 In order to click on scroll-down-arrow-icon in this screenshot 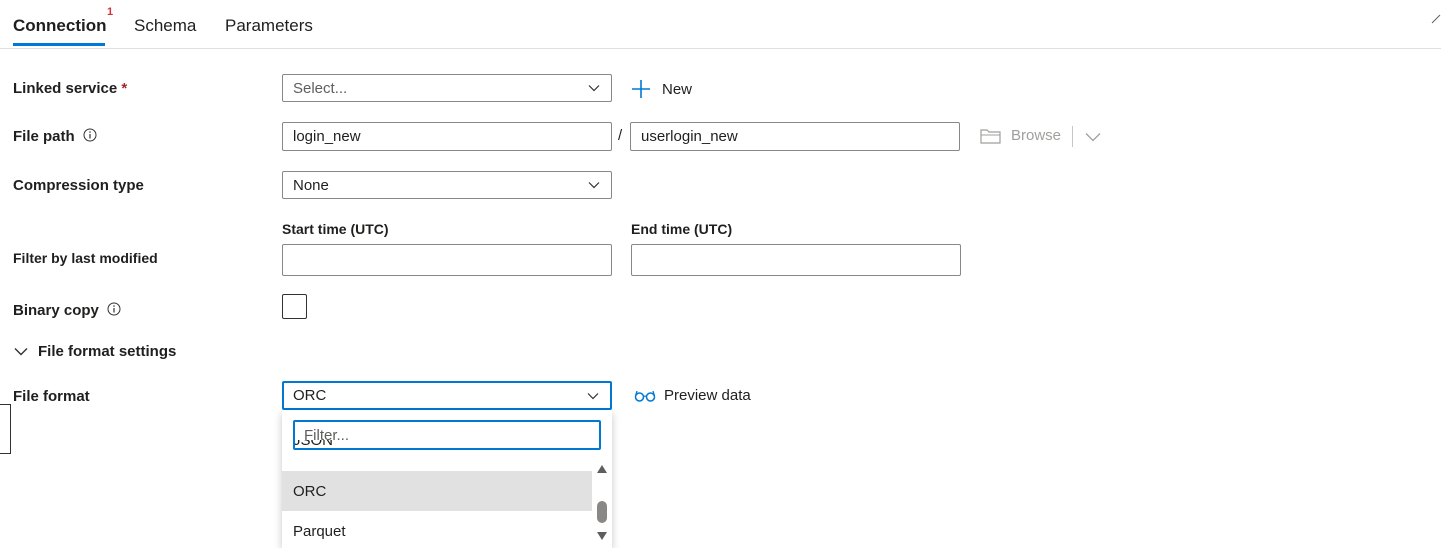, I will do `click(602, 536)`.